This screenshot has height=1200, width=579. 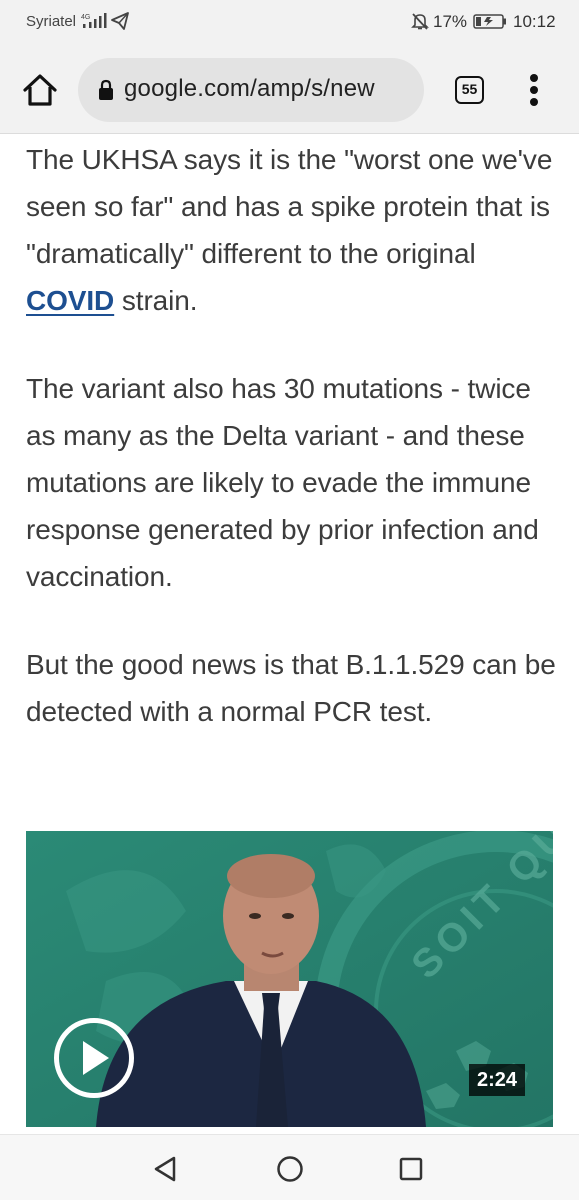 I want to click on home-icon, so click(x=40, y=90).